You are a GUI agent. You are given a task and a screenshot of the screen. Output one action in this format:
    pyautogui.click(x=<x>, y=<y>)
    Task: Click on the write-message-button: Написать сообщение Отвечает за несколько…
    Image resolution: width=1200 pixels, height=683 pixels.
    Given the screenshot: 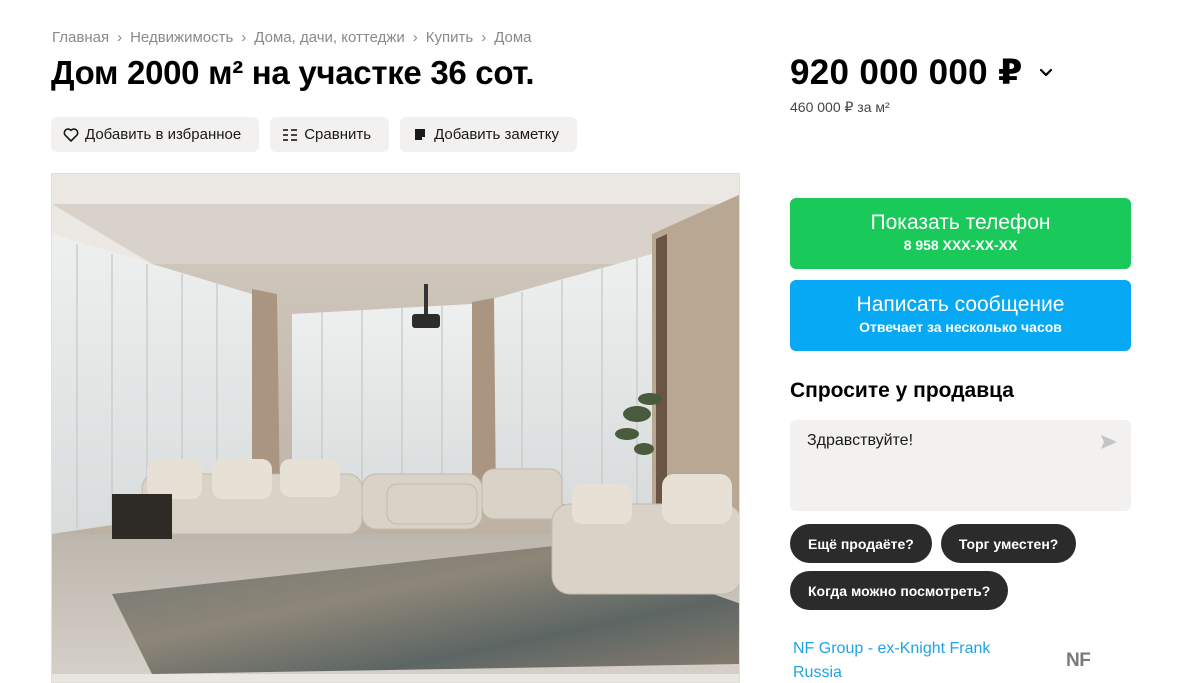 What is the action you would take?
    pyautogui.click(x=960, y=315)
    